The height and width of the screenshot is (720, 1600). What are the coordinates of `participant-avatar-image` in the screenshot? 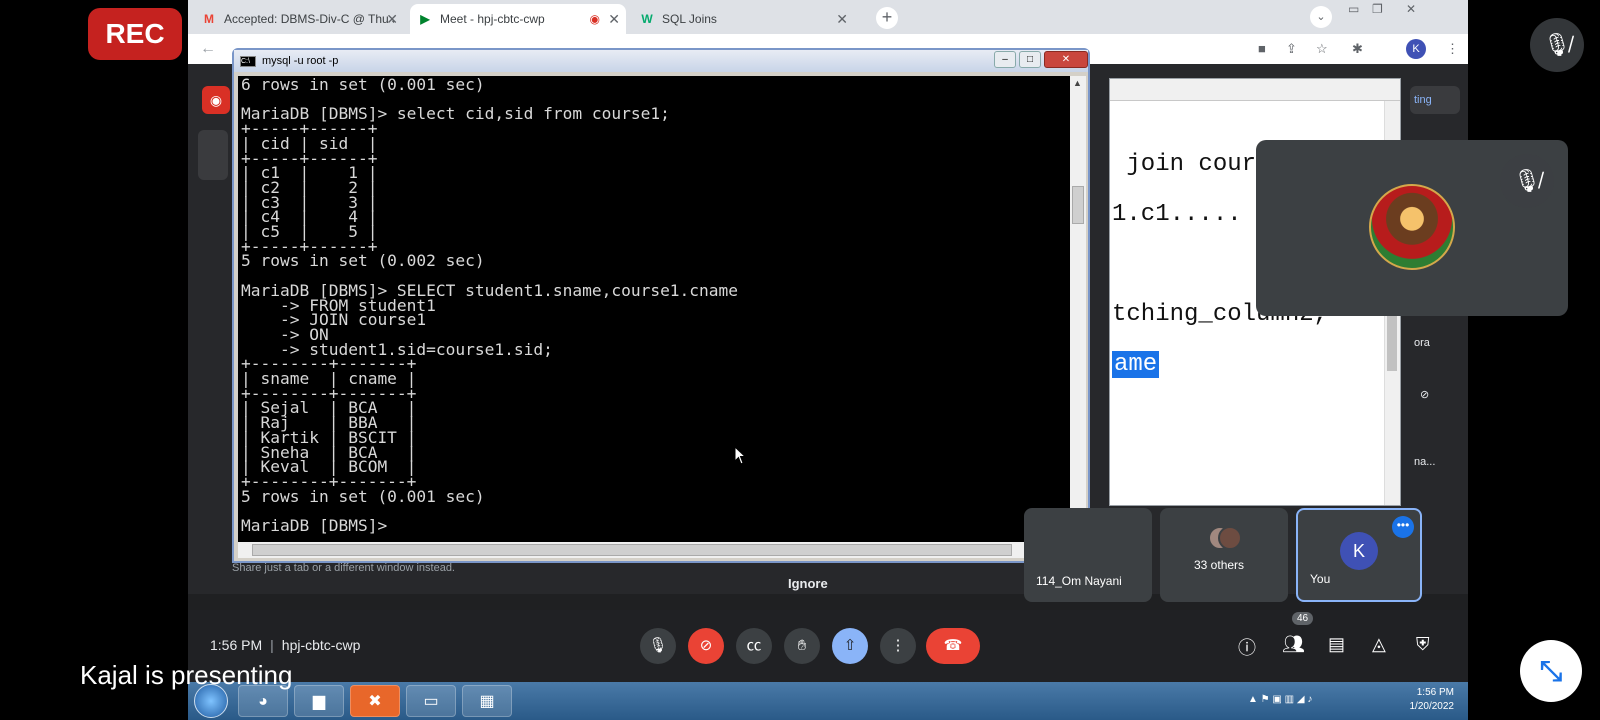 It's located at (1412, 227).